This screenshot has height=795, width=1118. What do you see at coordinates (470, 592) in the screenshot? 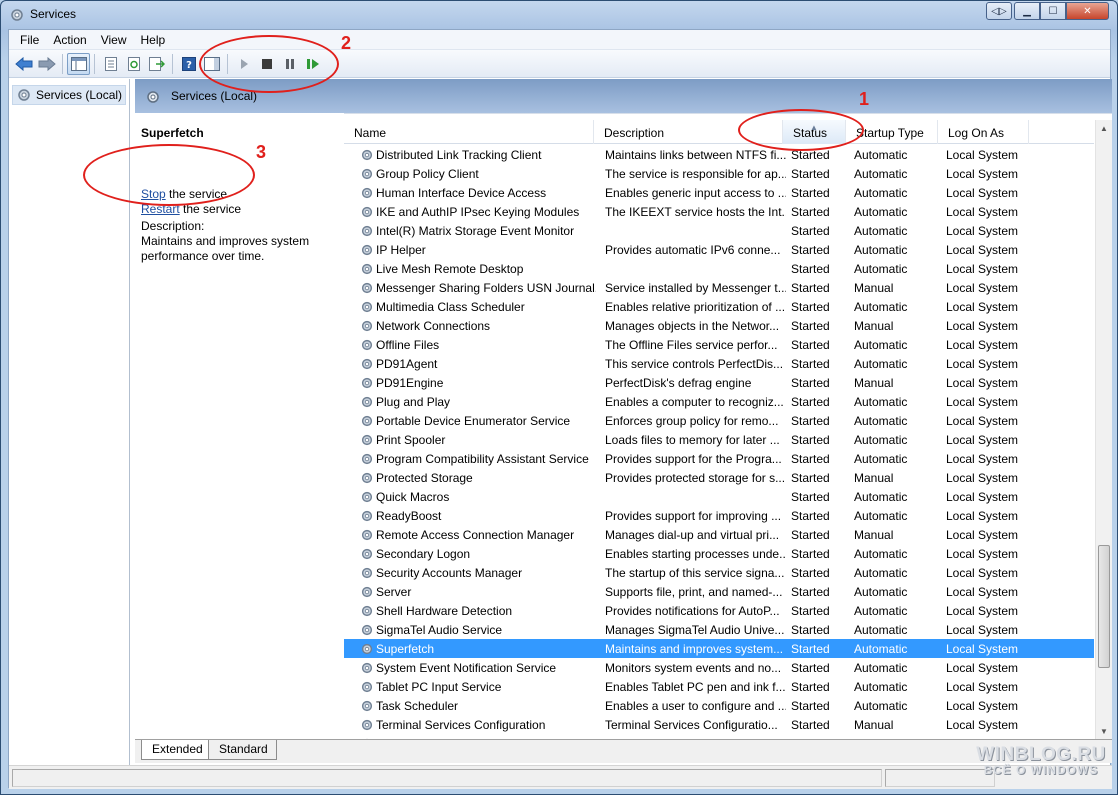
I see `service-name-cell: Server` at bounding box center [470, 592].